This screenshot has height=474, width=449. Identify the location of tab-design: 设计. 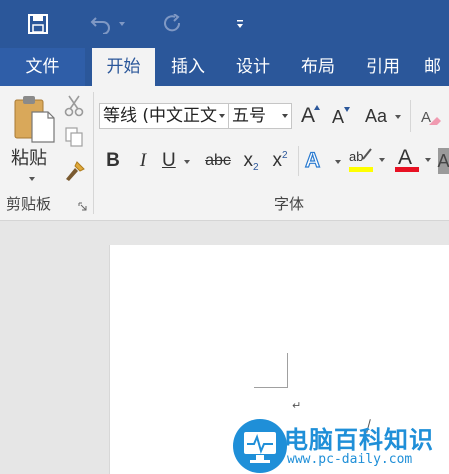
(253, 67).